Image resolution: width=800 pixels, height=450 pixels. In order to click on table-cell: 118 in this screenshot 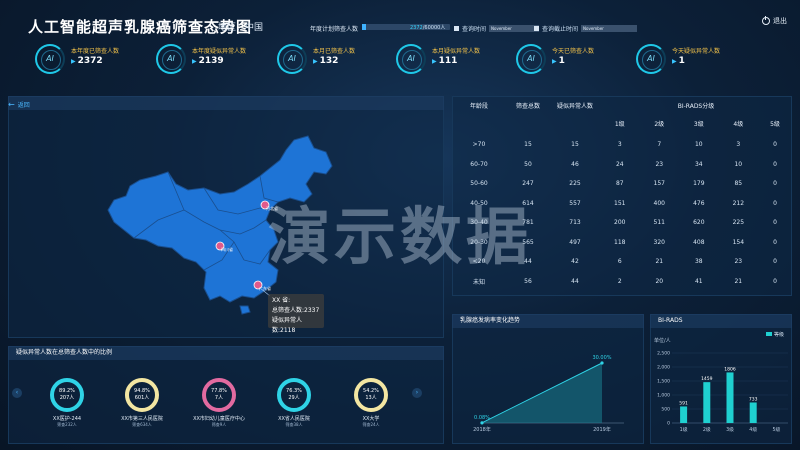, I will do `click(620, 242)`.